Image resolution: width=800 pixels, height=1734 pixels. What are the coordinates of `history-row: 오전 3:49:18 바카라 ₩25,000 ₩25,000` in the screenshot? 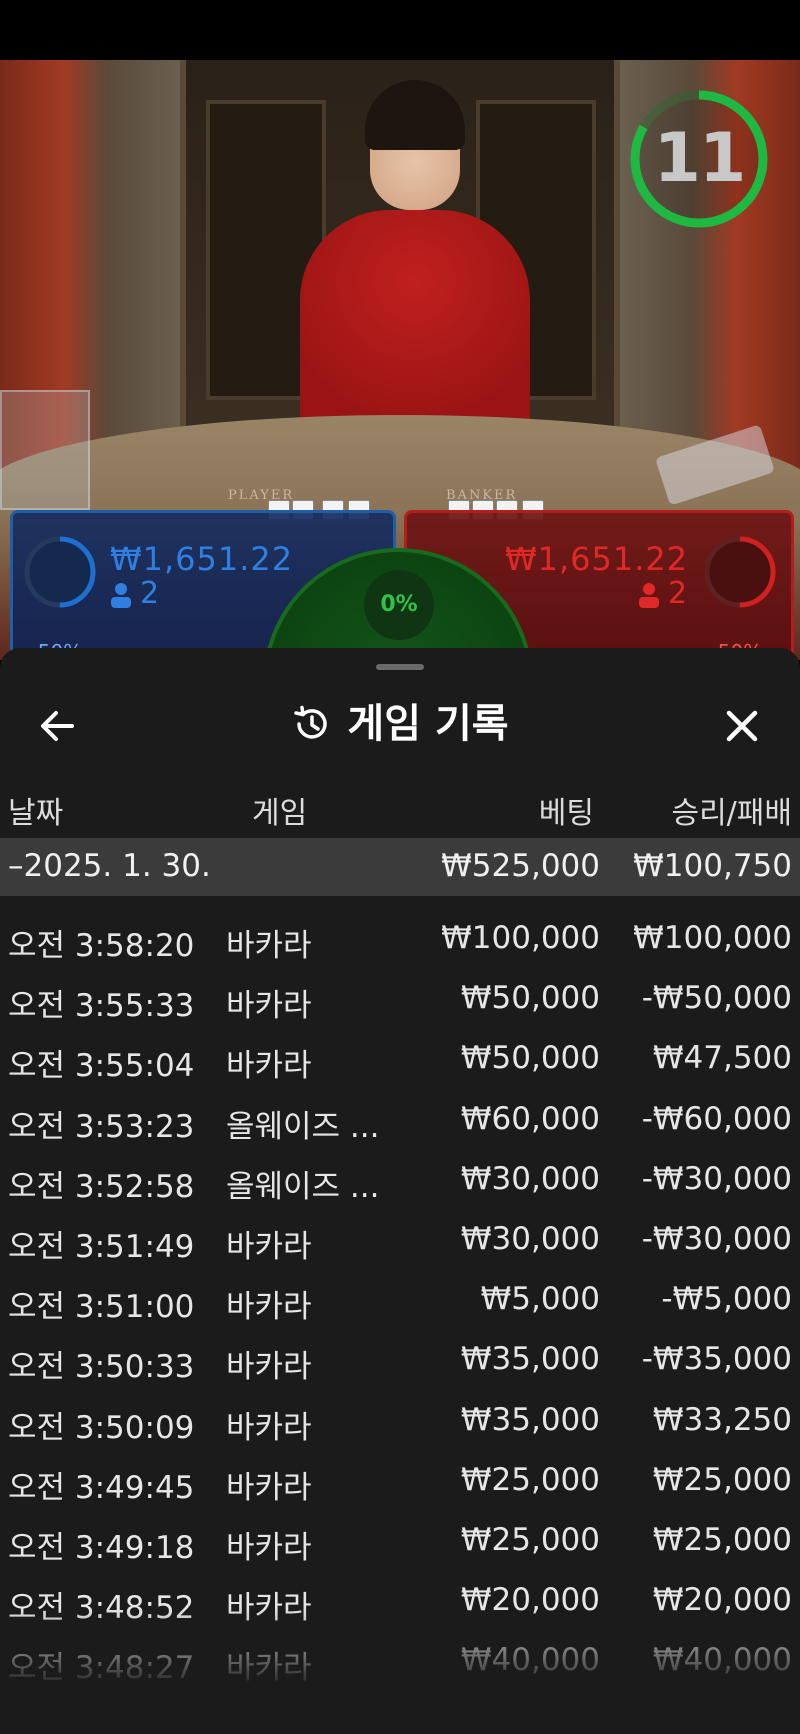 It's located at (400, 1544).